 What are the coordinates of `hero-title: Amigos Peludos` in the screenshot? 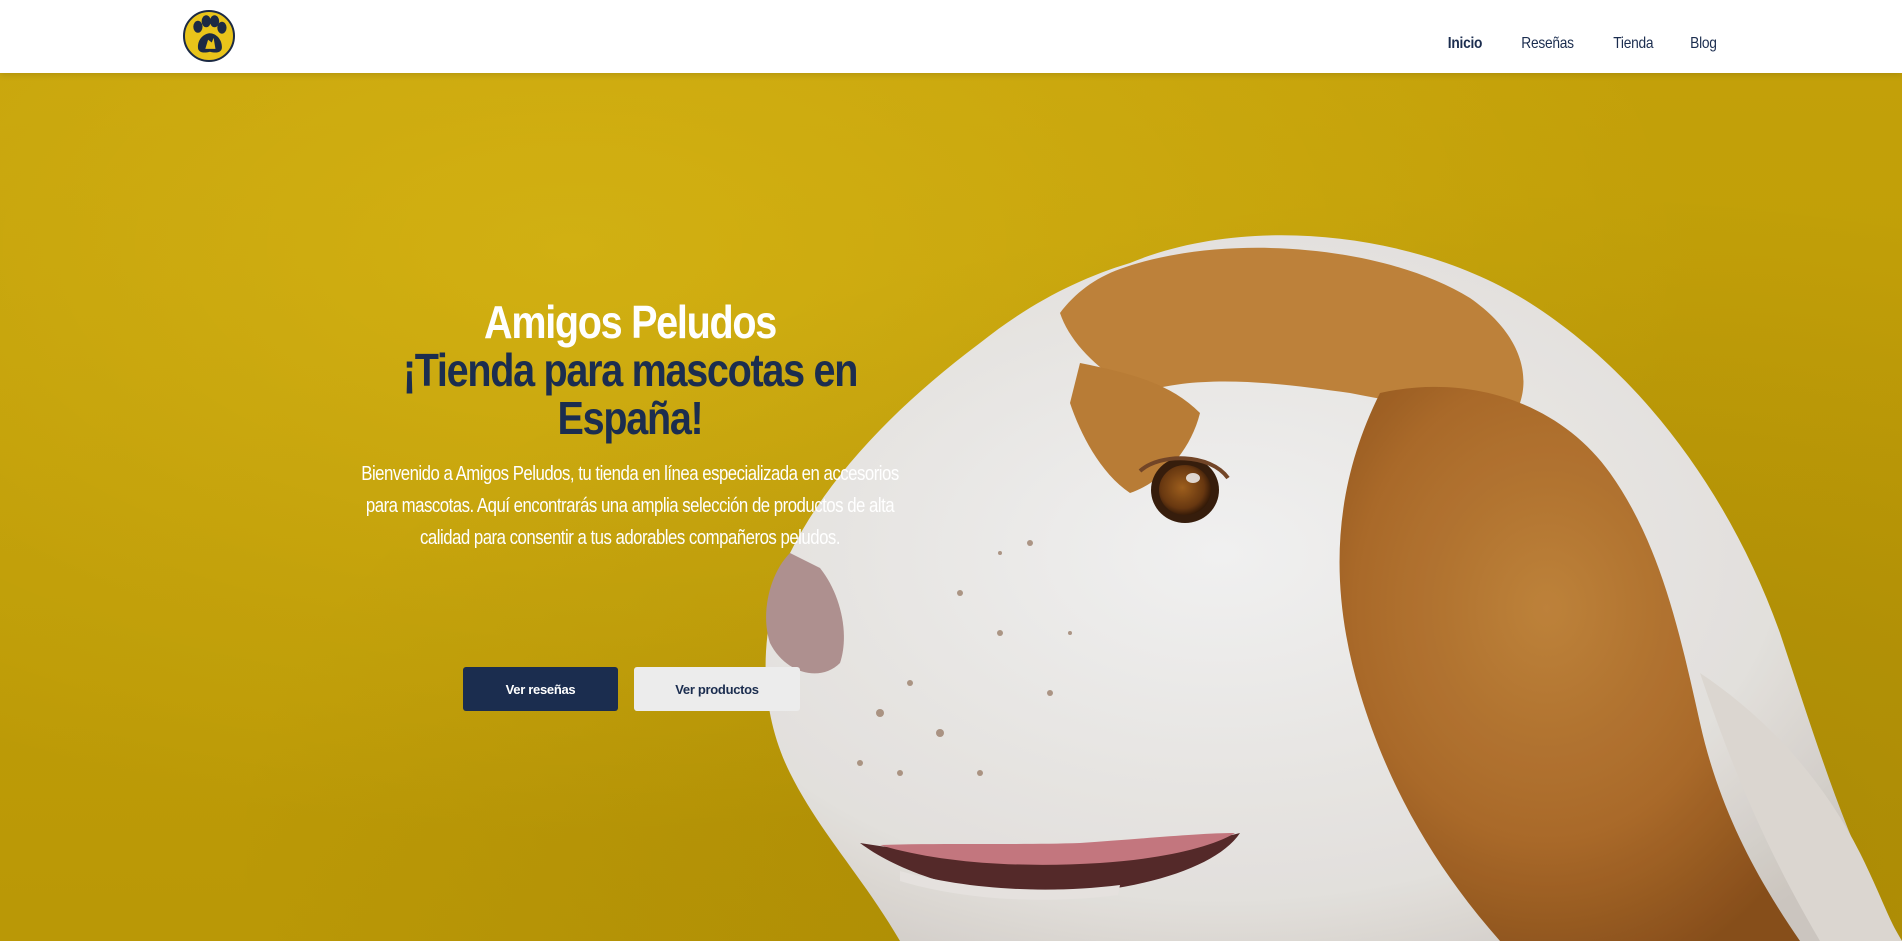 It's located at (630, 322).